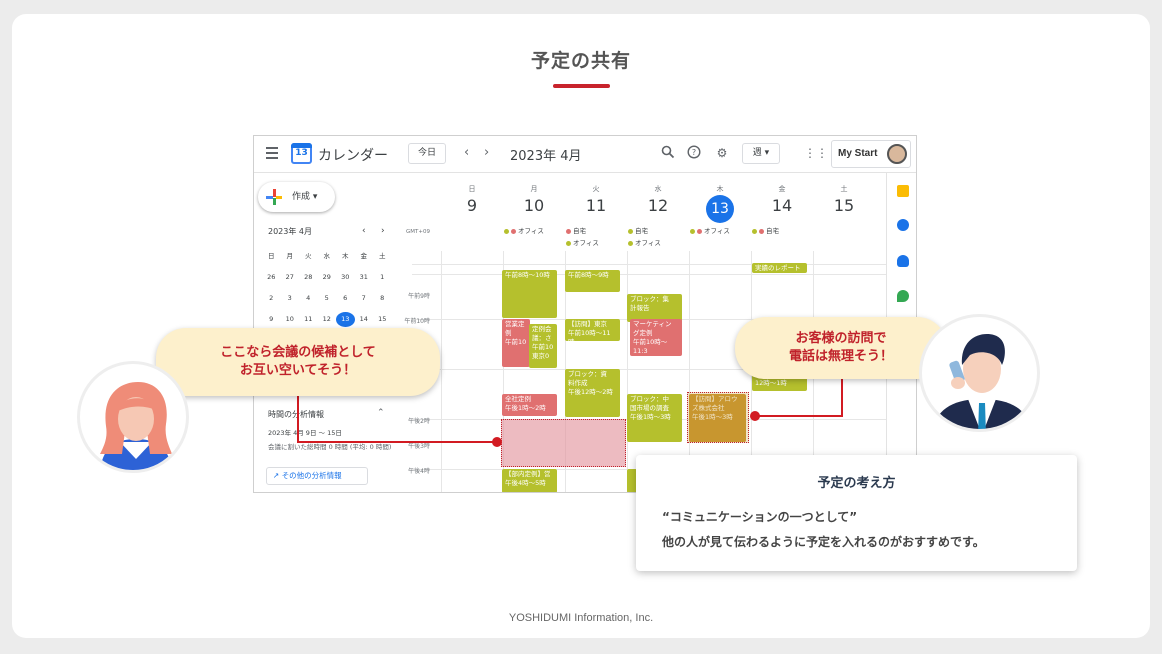 The image size is (1162, 654). Describe the element at coordinates (271, 256) in the screenshot. I see `mini-weekday-header: 日` at that location.